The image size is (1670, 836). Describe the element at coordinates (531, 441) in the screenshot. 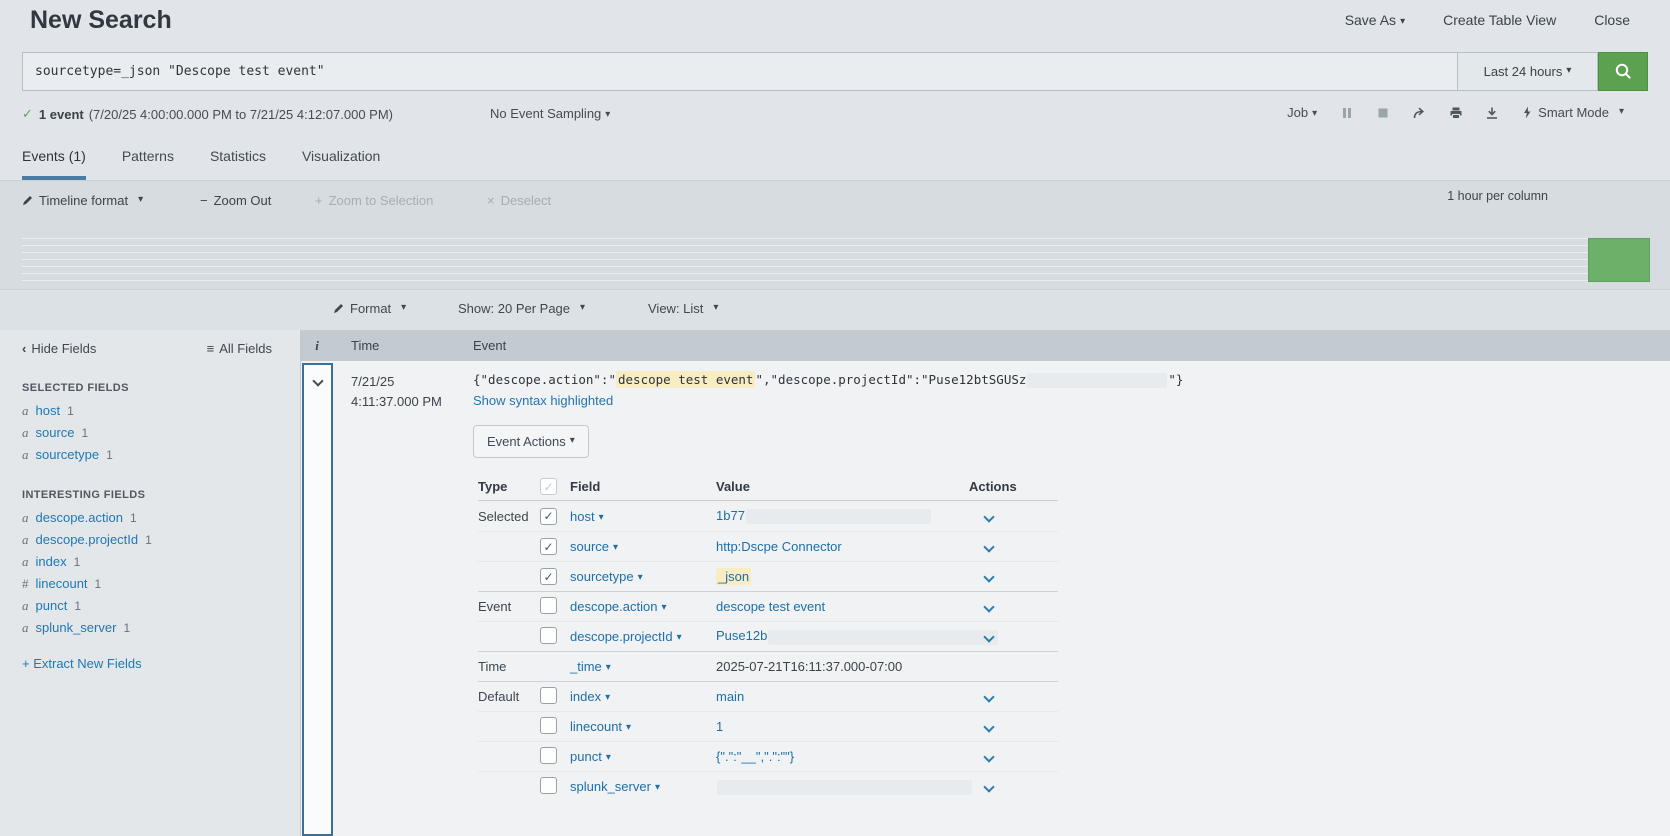

I see `event-actions-button: Event Actions ▾` at that location.